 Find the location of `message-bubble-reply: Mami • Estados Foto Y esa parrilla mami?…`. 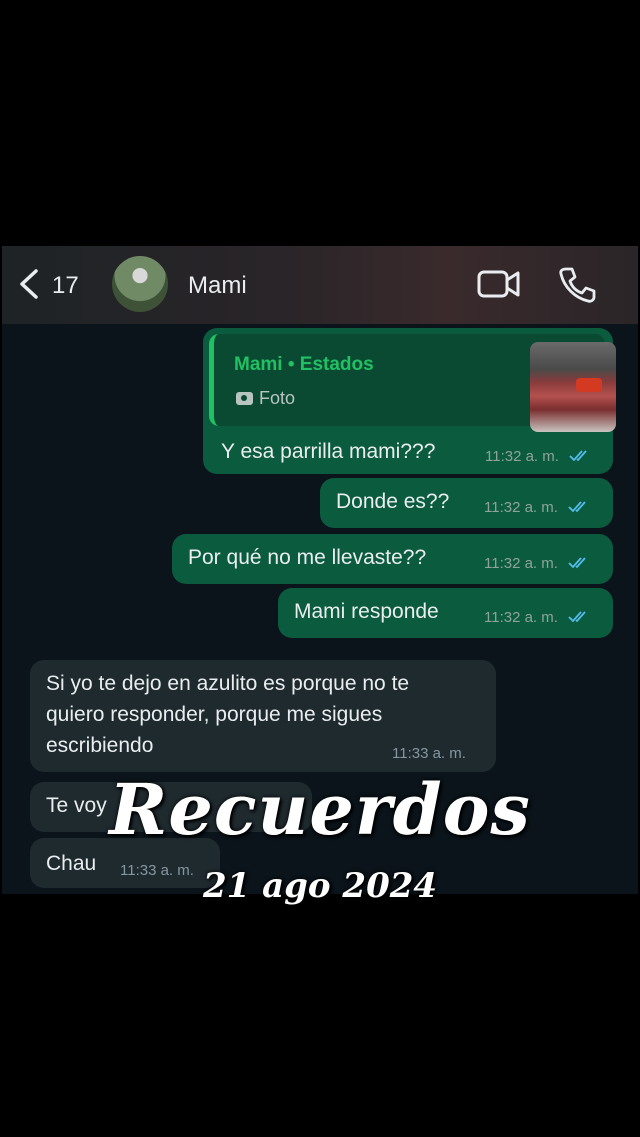

message-bubble-reply: Mami • Estados Foto Y esa parrilla mami?… is located at coordinates (409, 401).